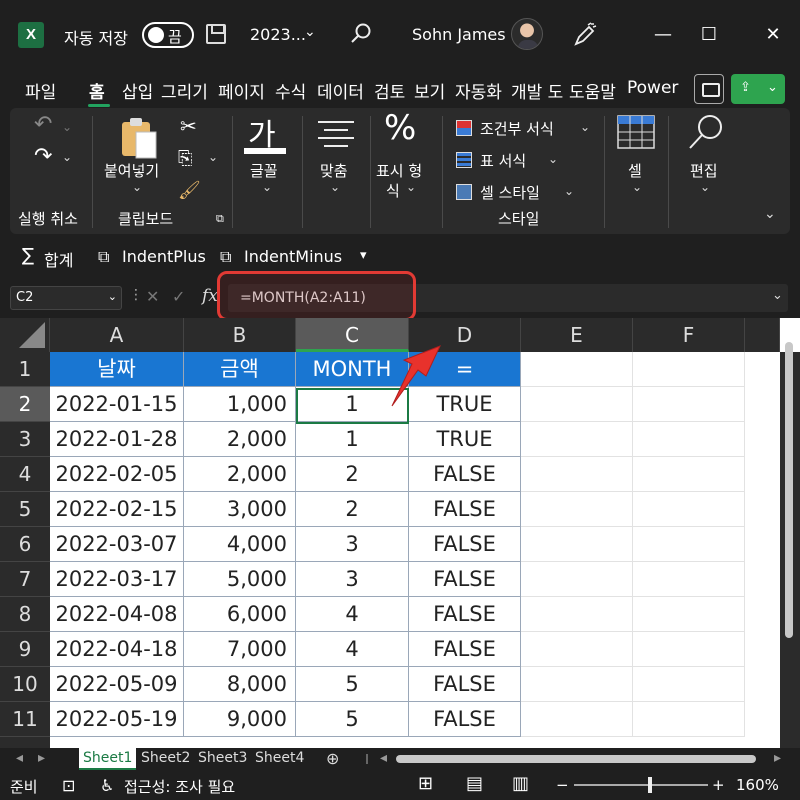  Describe the element at coordinates (689, 404) in the screenshot. I see `cell-f2` at that location.